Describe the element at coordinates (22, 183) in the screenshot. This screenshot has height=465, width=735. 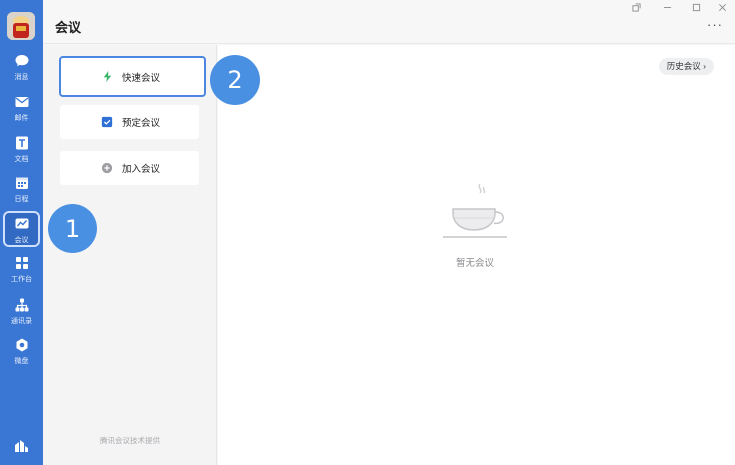
I see `calendar-icon` at that location.